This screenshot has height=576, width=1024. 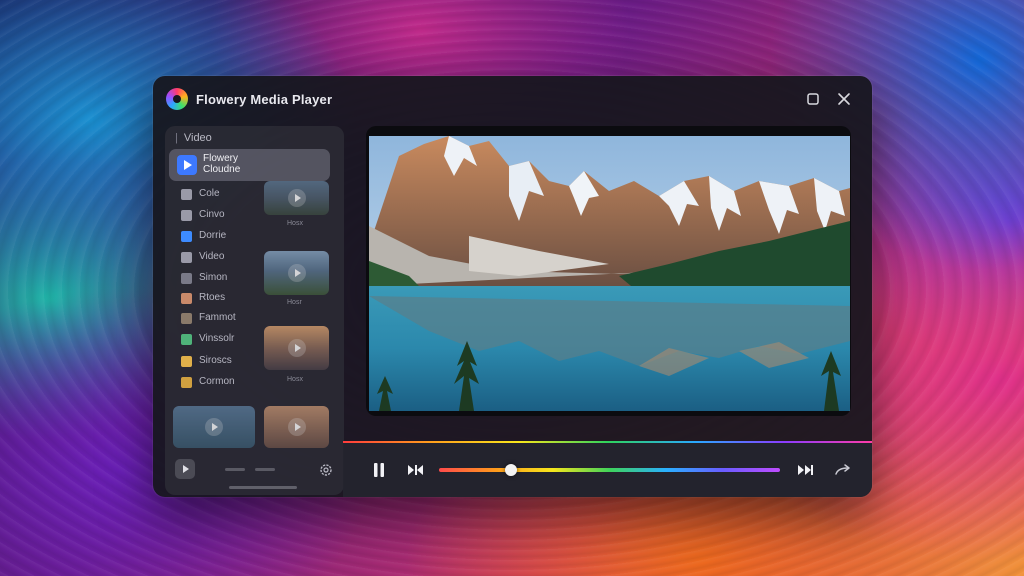 I want to click on sidebar-item-label: Video, so click(x=212, y=256).